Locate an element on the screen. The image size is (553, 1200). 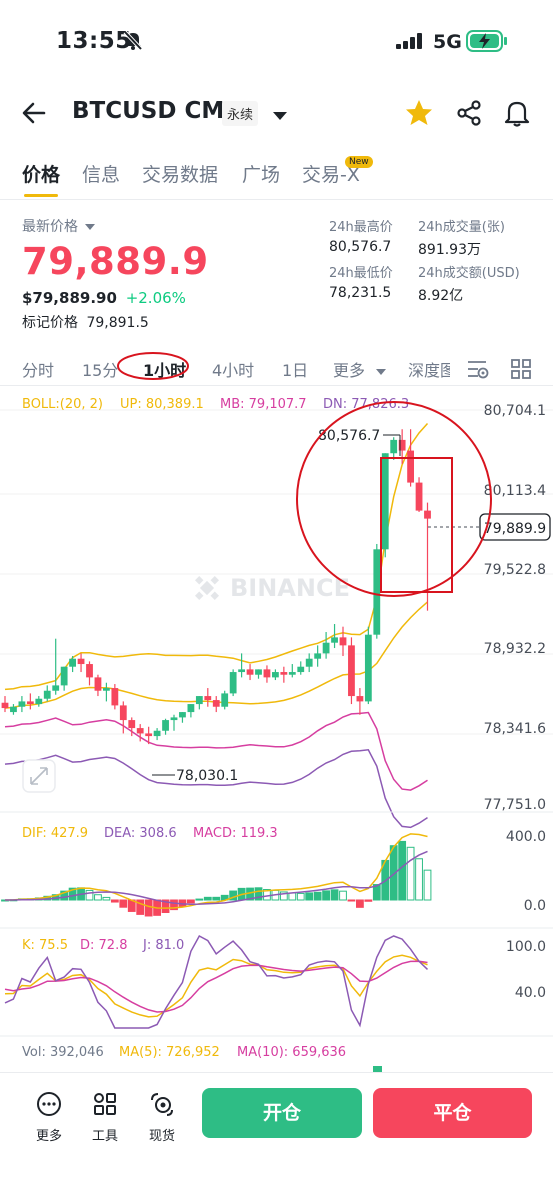
open-position-button: 开仓 is located at coordinates (282, 1113).